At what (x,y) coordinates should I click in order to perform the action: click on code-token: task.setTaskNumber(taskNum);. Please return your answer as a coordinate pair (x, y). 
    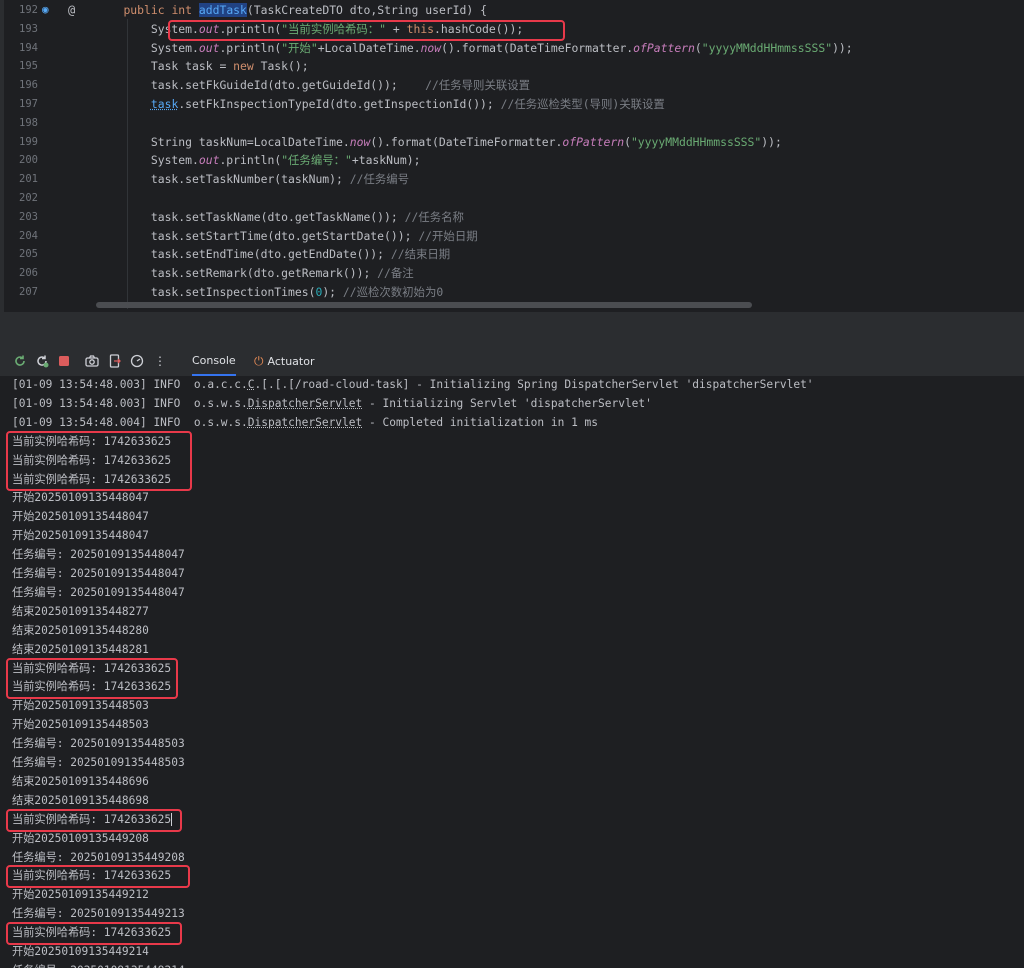
    Looking at the image, I should click on (223, 179).